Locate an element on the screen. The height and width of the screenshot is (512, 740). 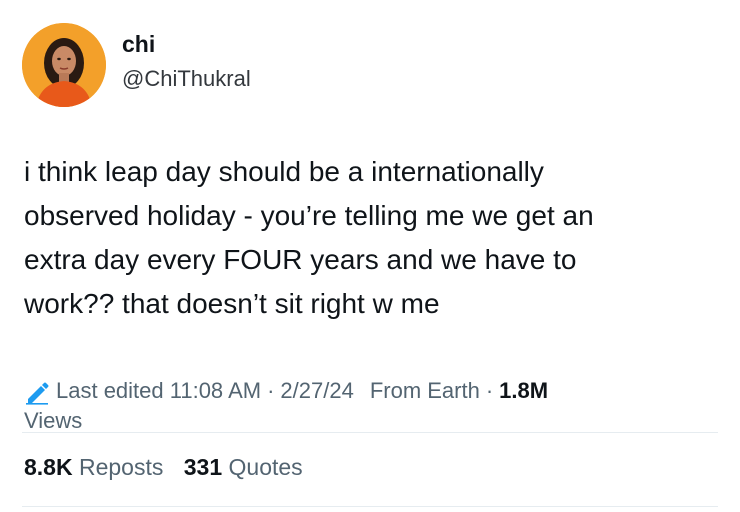
reposts-count: 8.8K is located at coordinates (48, 467).